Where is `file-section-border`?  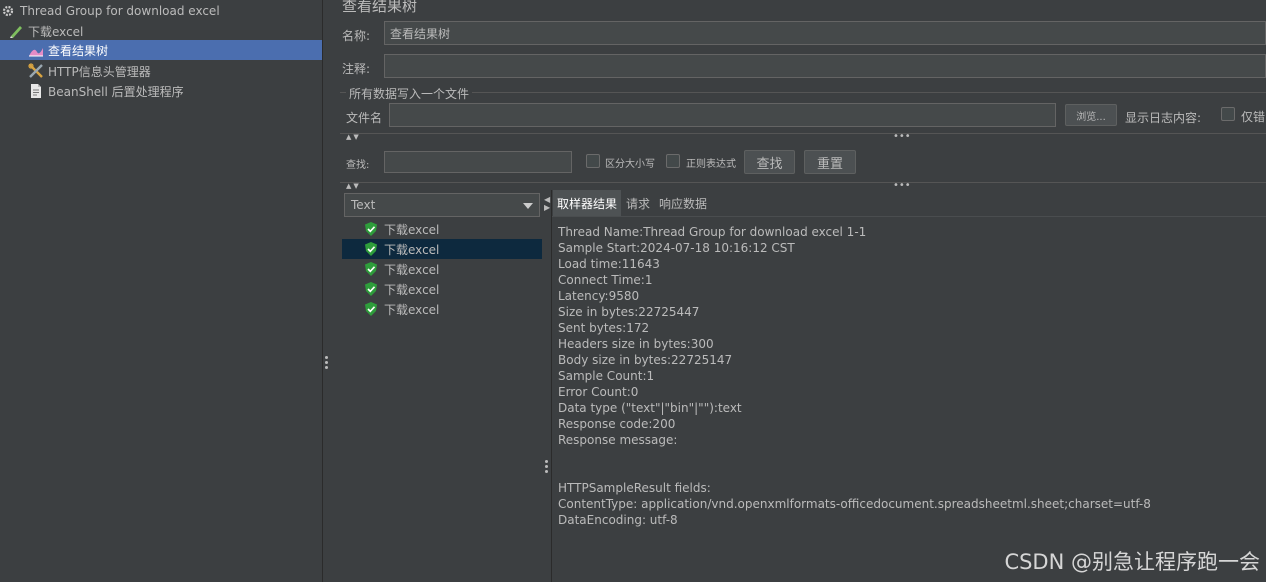
file-section-border is located at coordinates (803, 92).